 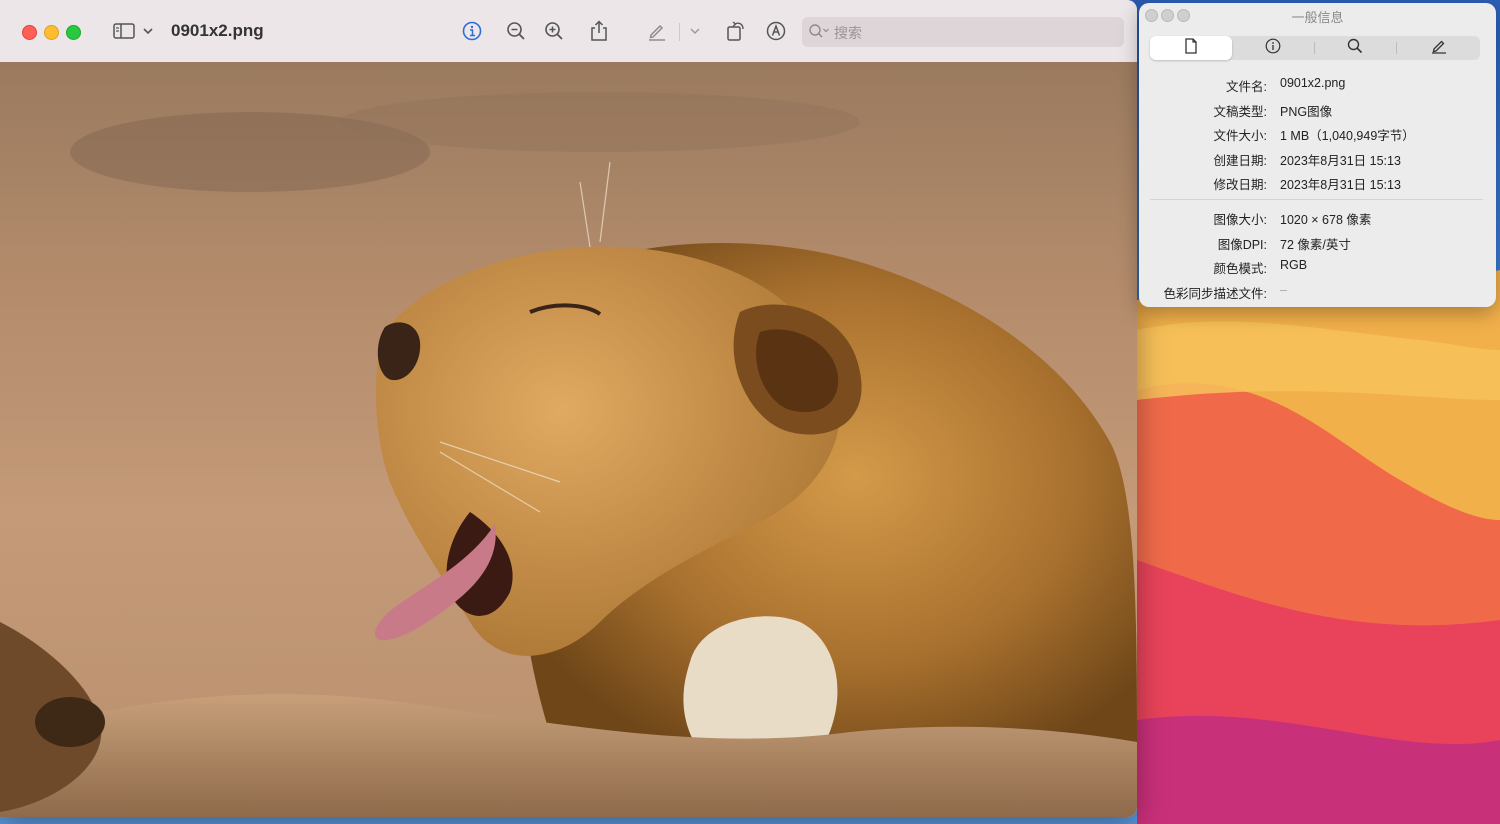 I want to click on chevron-down-icon, so click(x=148, y=31).